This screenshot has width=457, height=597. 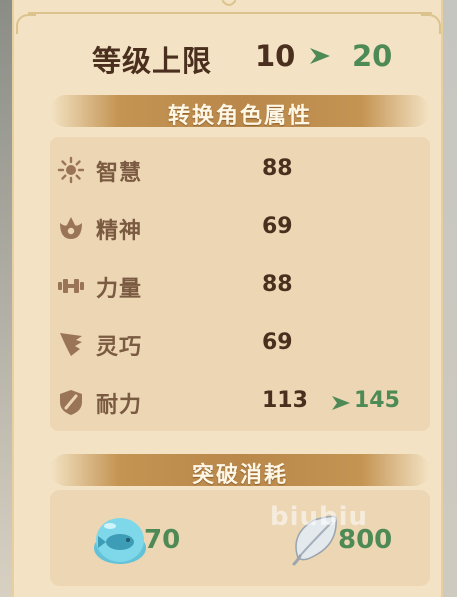 What do you see at coordinates (228, 55) in the screenshot?
I see `level-cap-row: 等级上限 10 20` at bounding box center [228, 55].